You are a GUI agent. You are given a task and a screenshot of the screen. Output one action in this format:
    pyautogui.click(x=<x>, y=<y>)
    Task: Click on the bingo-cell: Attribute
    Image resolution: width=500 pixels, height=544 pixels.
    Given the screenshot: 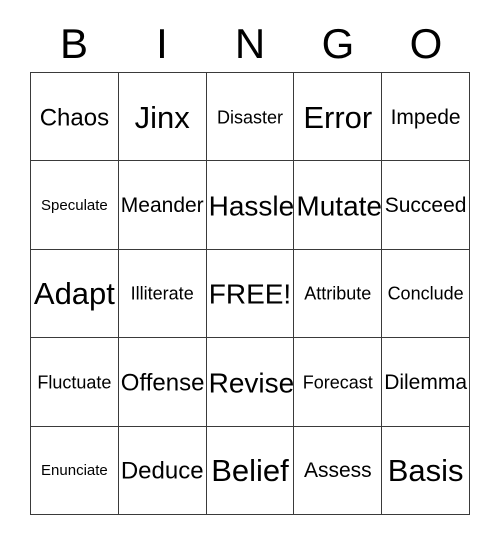 What is the action you would take?
    pyautogui.click(x=338, y=294)
    